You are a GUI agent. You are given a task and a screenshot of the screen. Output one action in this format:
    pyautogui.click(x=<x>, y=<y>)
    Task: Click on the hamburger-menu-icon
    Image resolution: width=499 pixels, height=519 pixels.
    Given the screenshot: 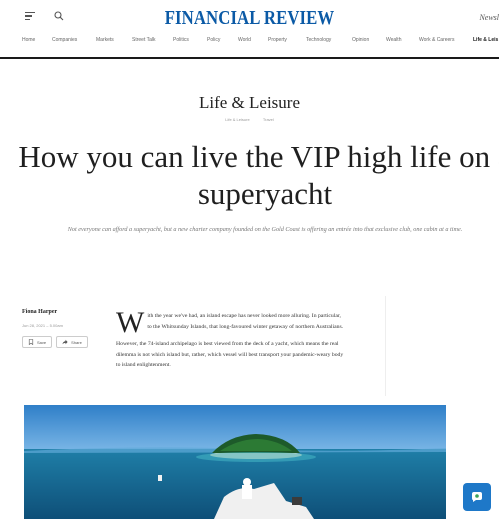 What is the action you would take?
    pyautogui.click(x=30, y=17)
    